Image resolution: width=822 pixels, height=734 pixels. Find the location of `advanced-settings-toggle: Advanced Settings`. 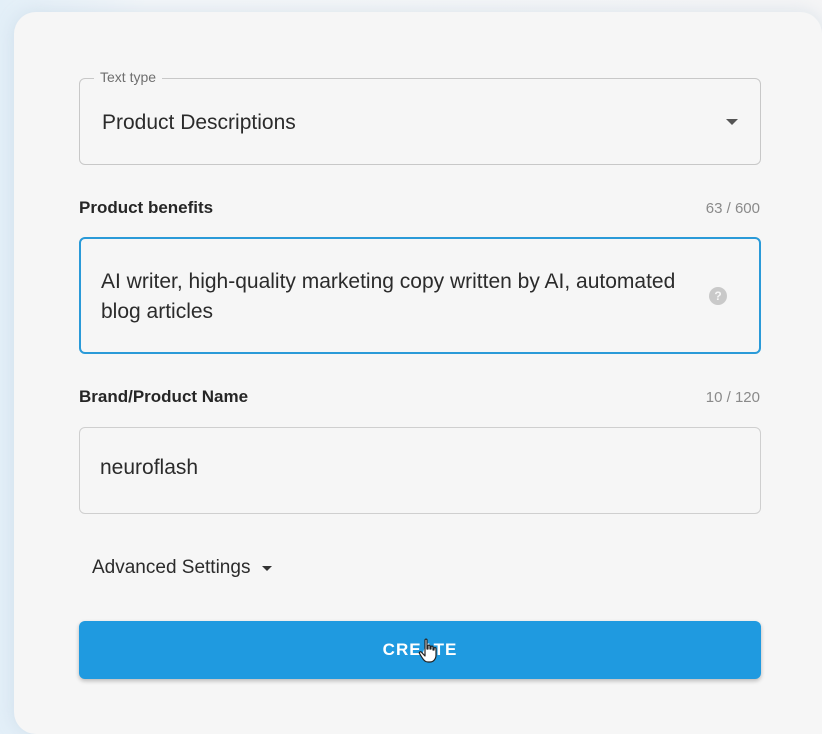

advanced-settings-toggle: Advanced Settings is located at coordinates (182, 568).